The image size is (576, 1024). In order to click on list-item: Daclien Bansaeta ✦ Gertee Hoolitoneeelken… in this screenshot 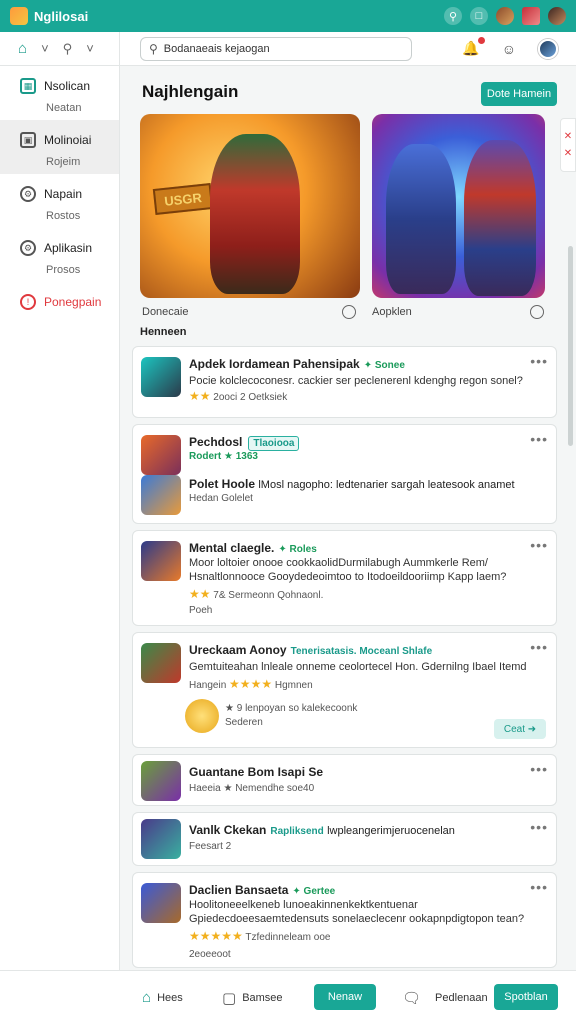, I will do `click(344, 920)`.